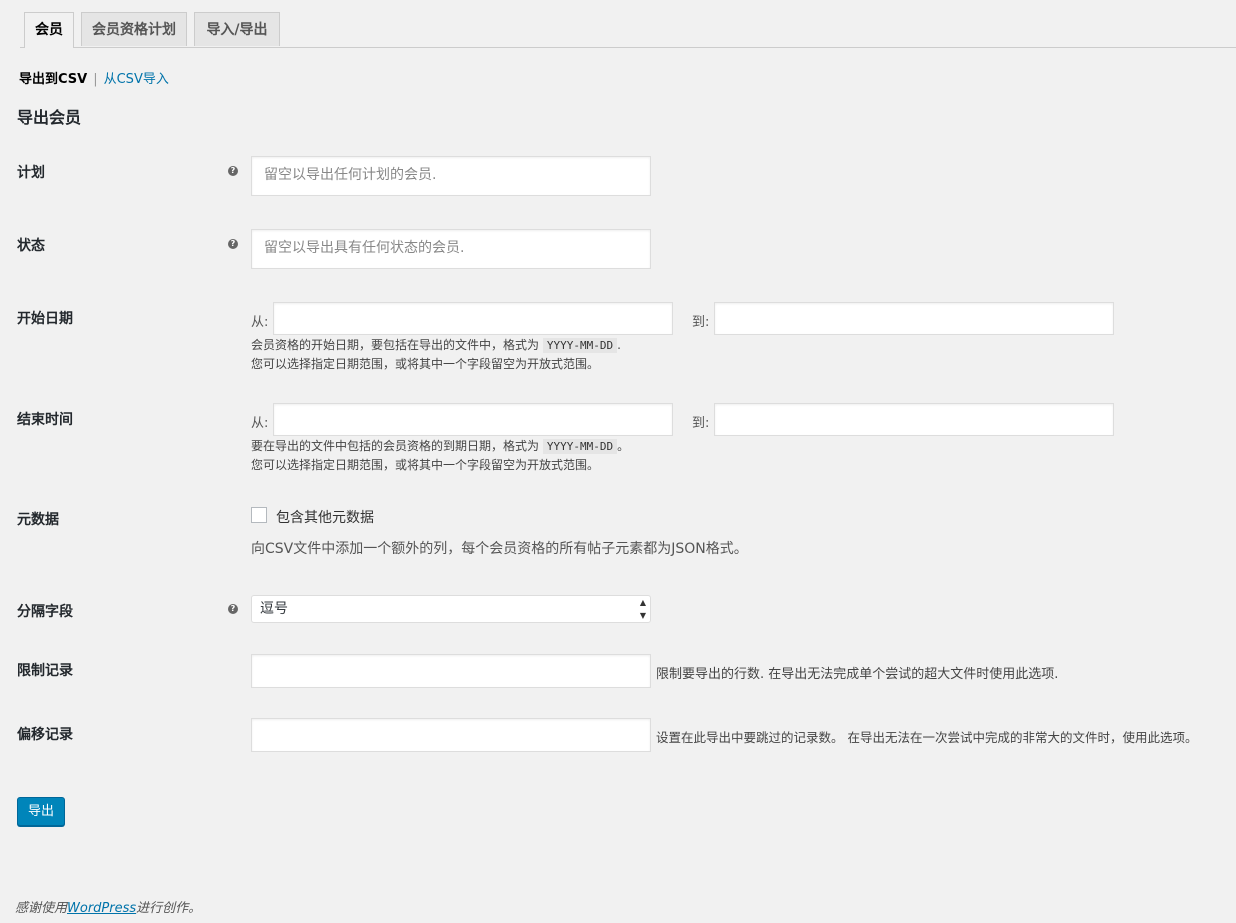 The width and height of the screenshot is (1236, 923). Describe the element at coordinates (425, 364) in the screenshot. I see `start-date-desc-range: 您可以选择指定日期范围，或将其中一个字段留空为开放式范围。` at that location.